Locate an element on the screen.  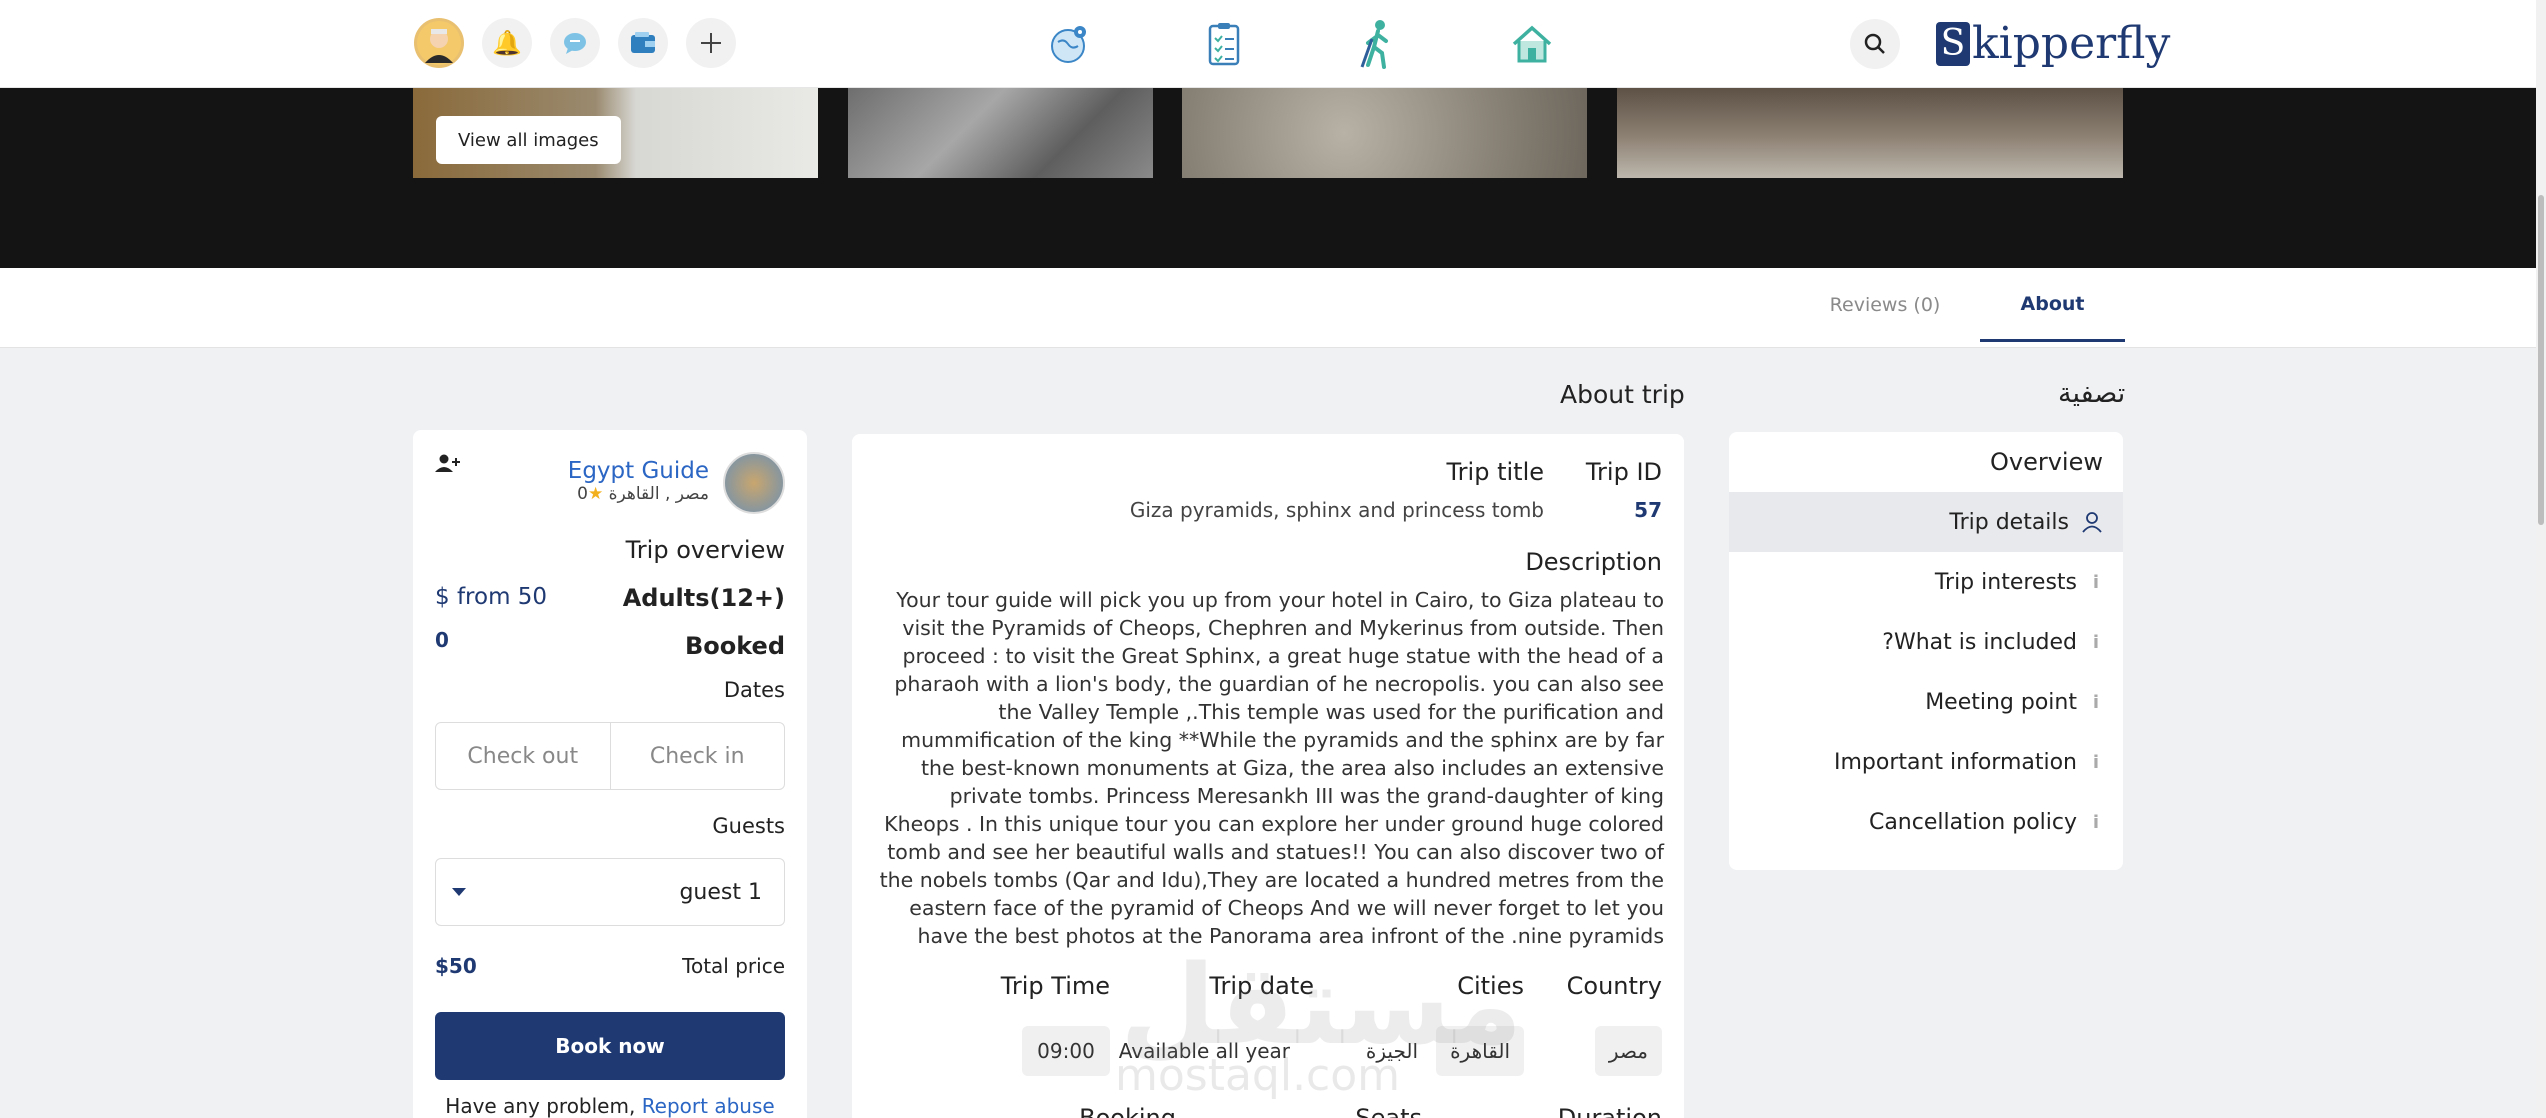
seats-label: Seats is located at coordinates (1388, 1111).